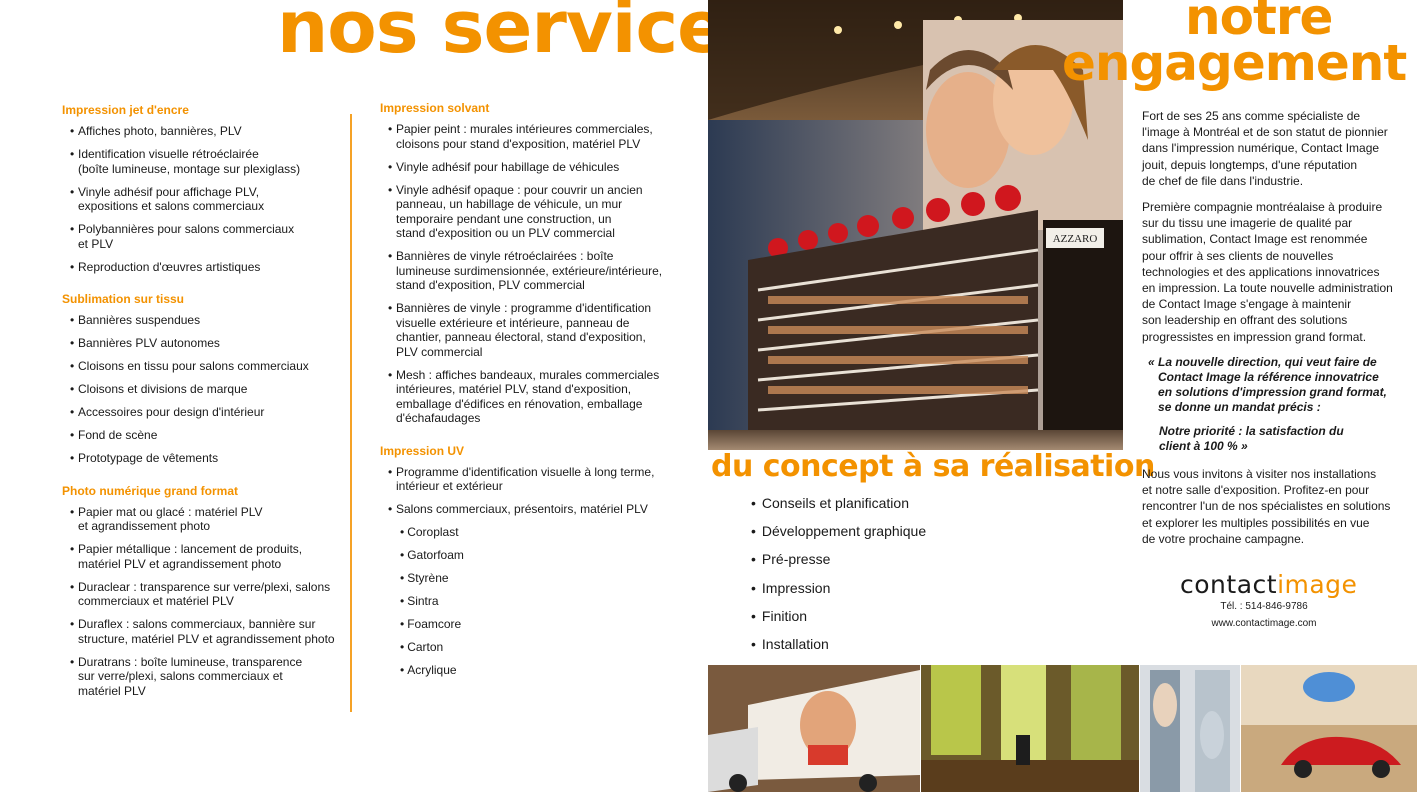  Describe the element at coordinates (150, 490) in the screenshot. I see `section-heading: Photo numérique grand format` at that location.